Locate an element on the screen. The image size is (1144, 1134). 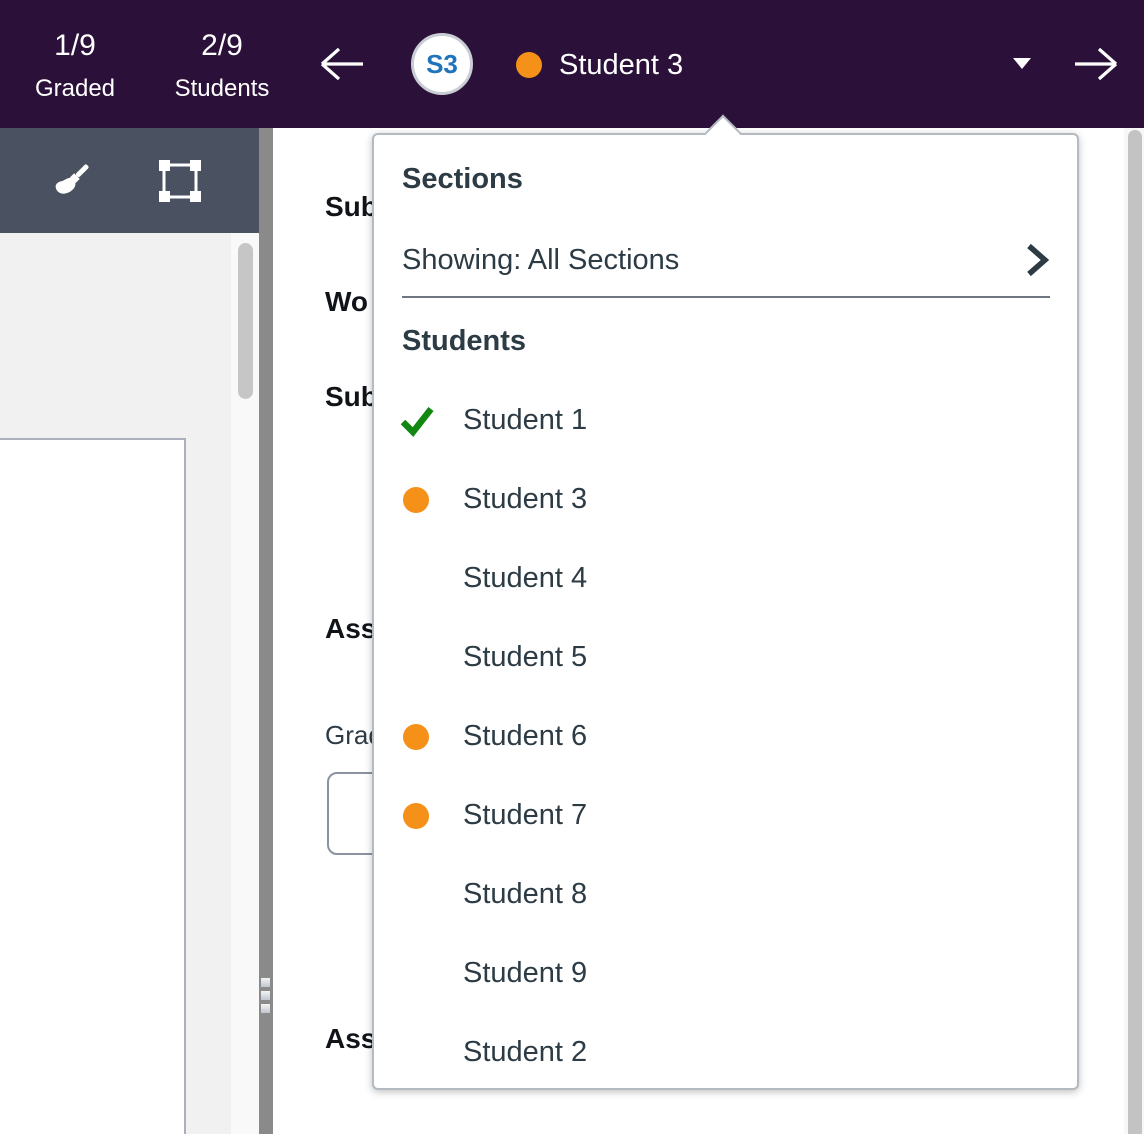
check-icon is located at coordinates (417, 421).